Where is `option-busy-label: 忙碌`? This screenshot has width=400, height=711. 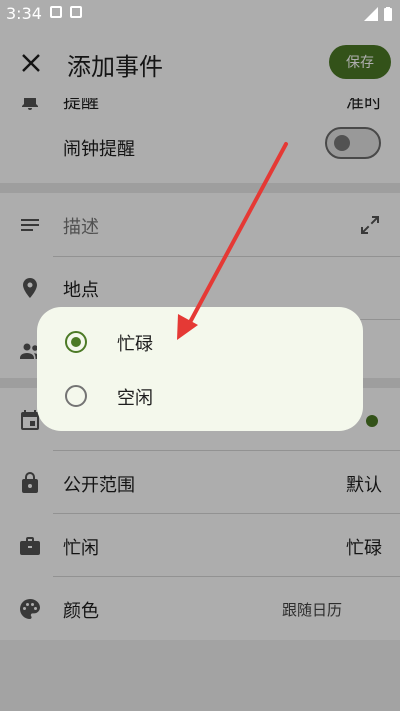 option-busy-label: 忙碌 is located at coordinates (135, 344).